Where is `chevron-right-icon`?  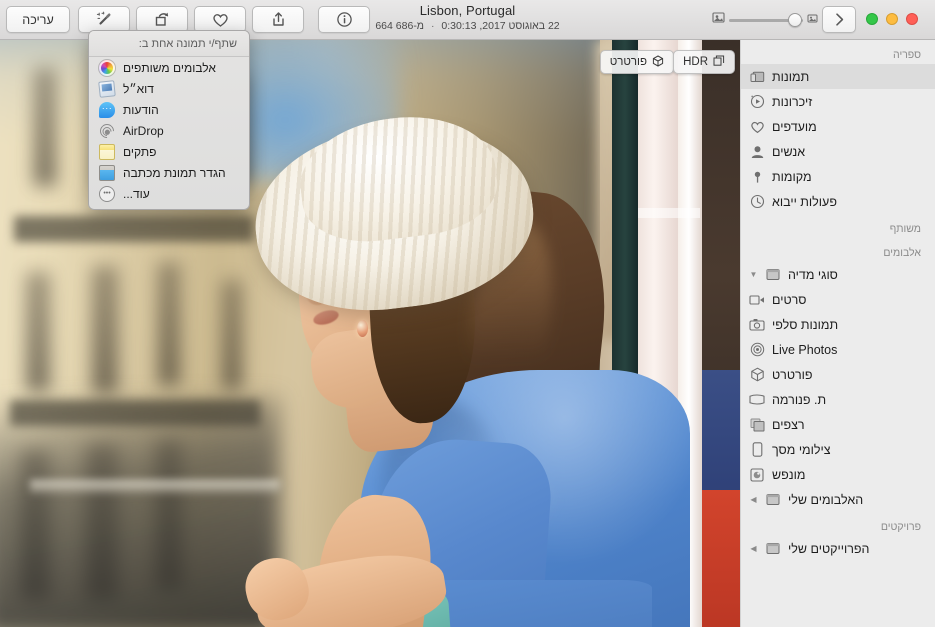
chevron-right-icon is located at coordinates (839, 19).